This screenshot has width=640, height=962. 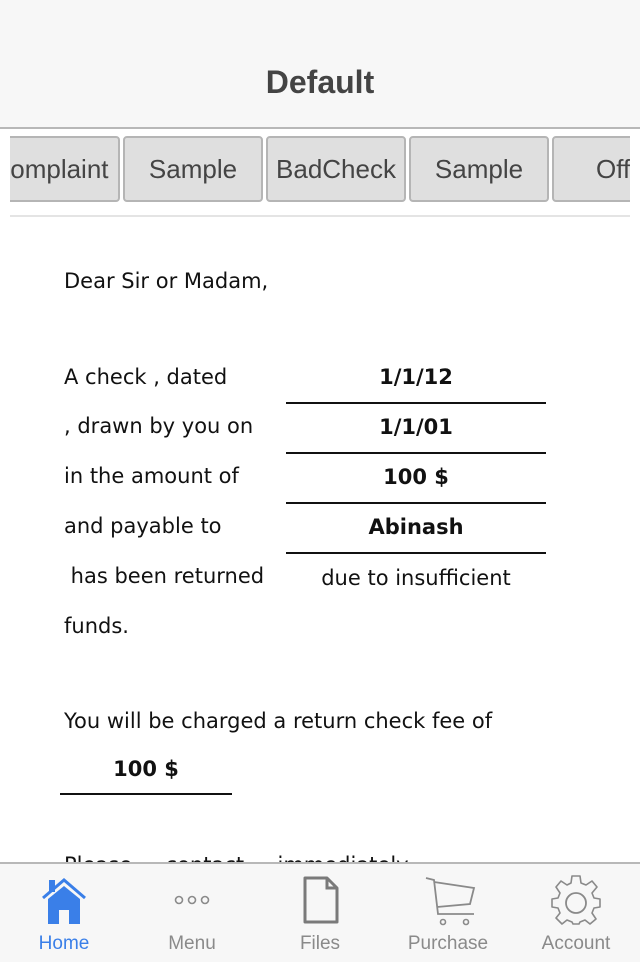 I want to click on amount-field: 100 $, so click(x=416, y=477).